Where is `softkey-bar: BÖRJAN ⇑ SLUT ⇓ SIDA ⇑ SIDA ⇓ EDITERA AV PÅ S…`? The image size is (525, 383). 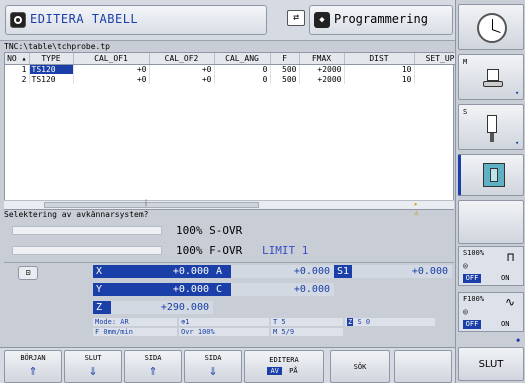
softkey-bar: BÖRJAN ⇑ SLUT ⇓ SIDA ⇑ SIDA ⇓ EDITERA AV PÅ S… is located at coordinates (227, 365).